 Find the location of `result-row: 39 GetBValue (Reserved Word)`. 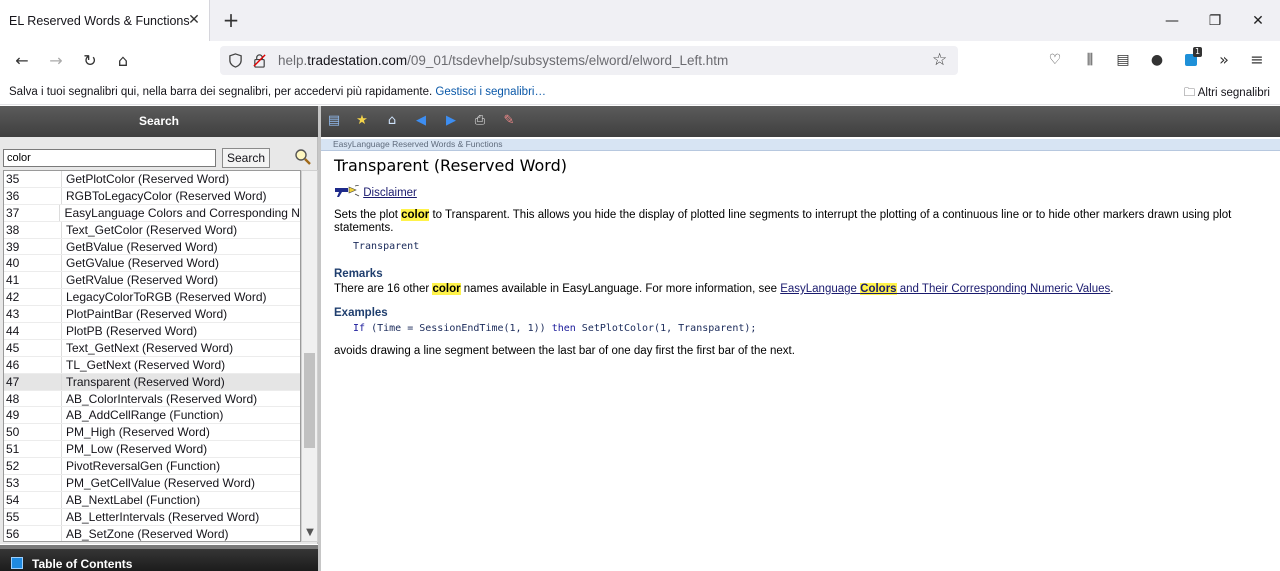

result-row: 39 GetBValue (Reserved Word) is located at coordinates (152, 247).